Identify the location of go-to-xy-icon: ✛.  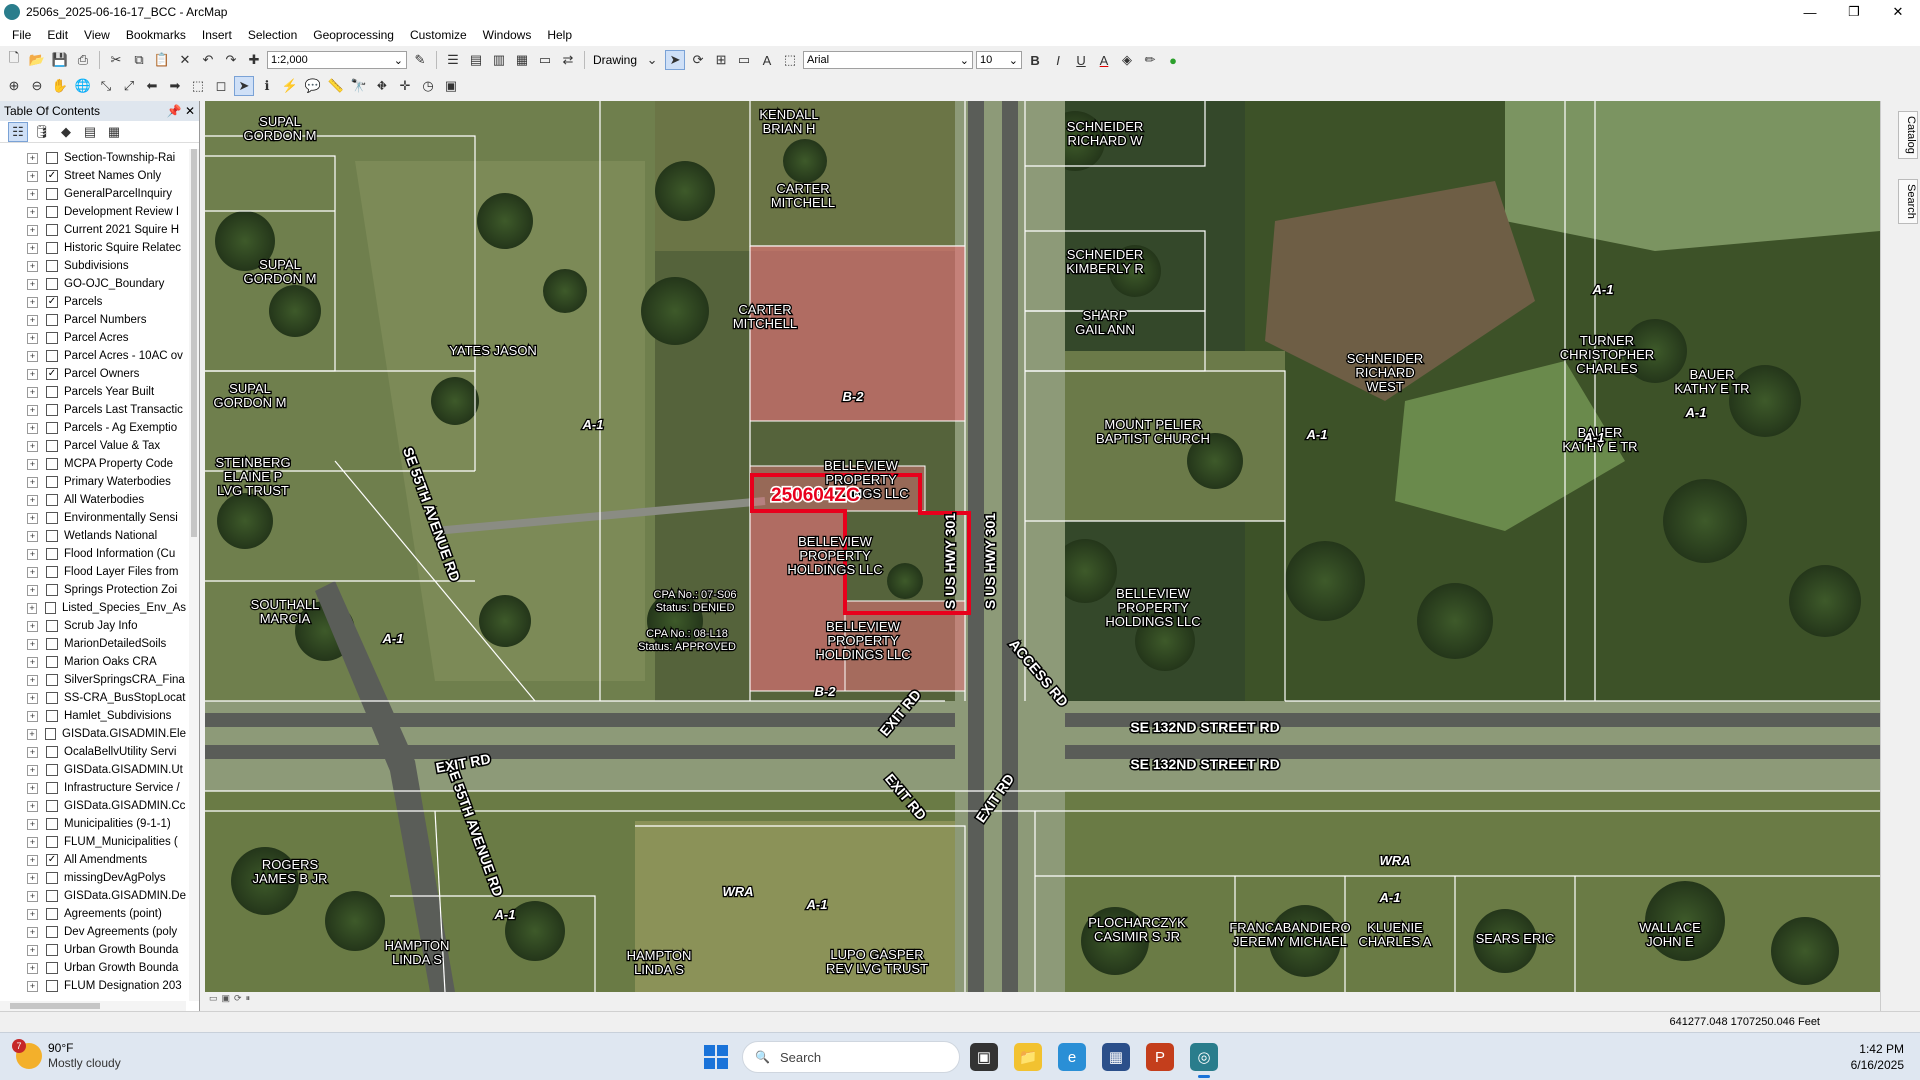
(405, 86).